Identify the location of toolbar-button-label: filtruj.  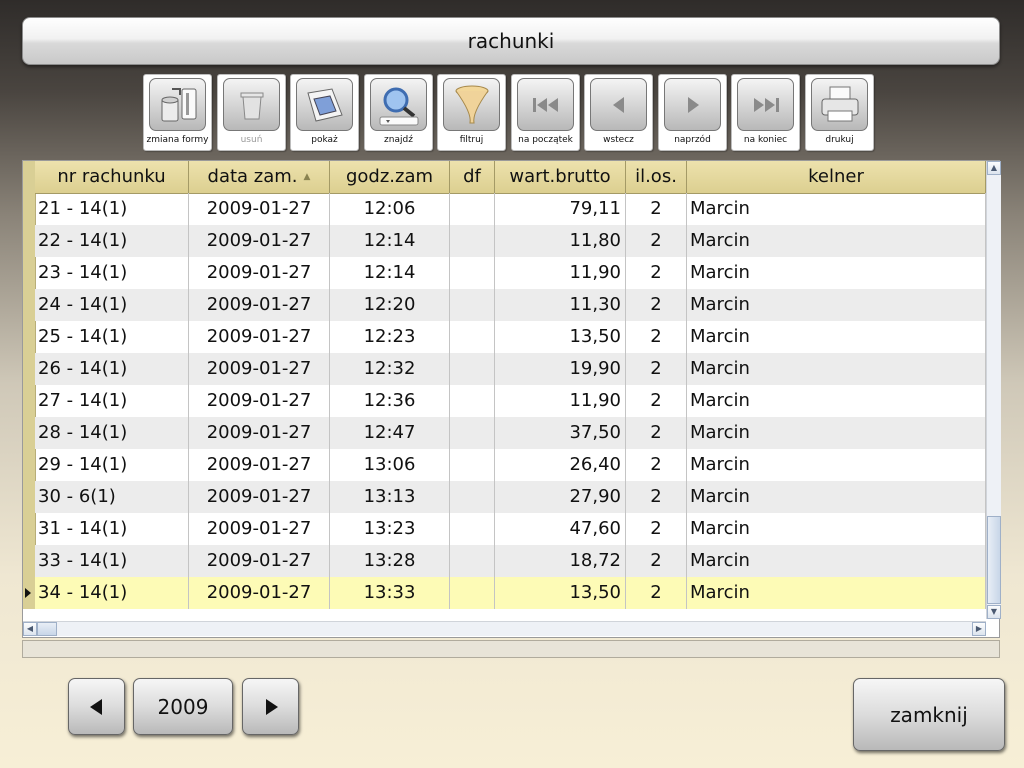
(471, 140).